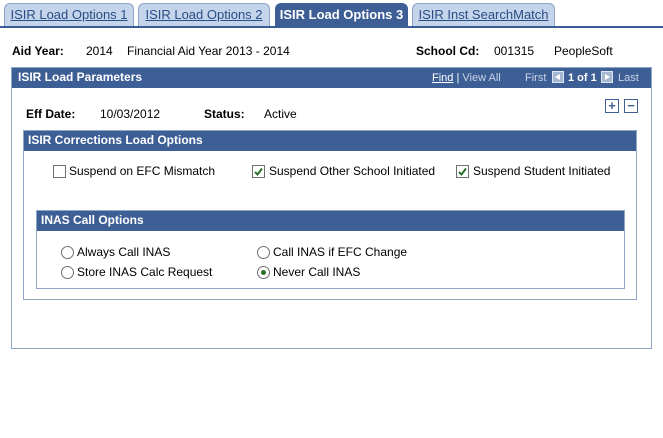 The width and height of the screenshot is (663, 438). I want to click on row-range-text: 1 of 1, so click(582, 78).